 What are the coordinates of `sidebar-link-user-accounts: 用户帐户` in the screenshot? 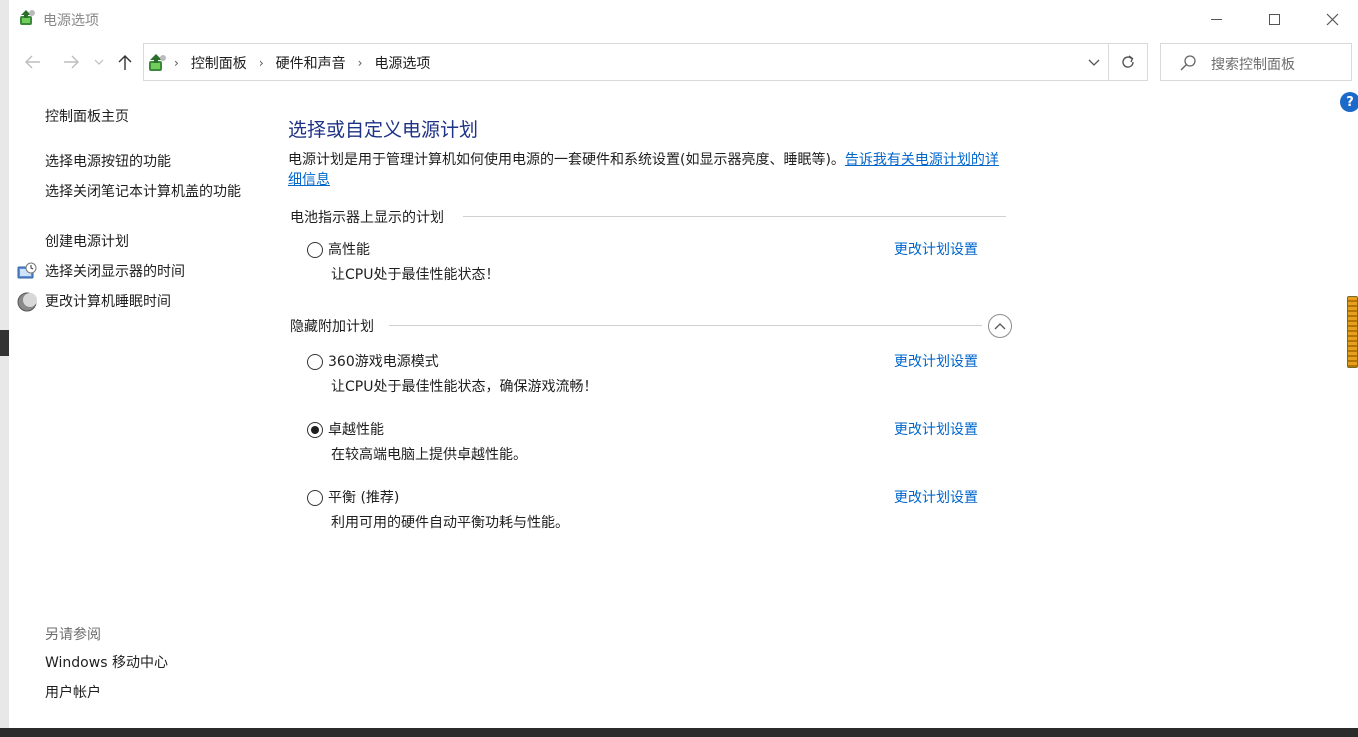 It's located at (73, 693).